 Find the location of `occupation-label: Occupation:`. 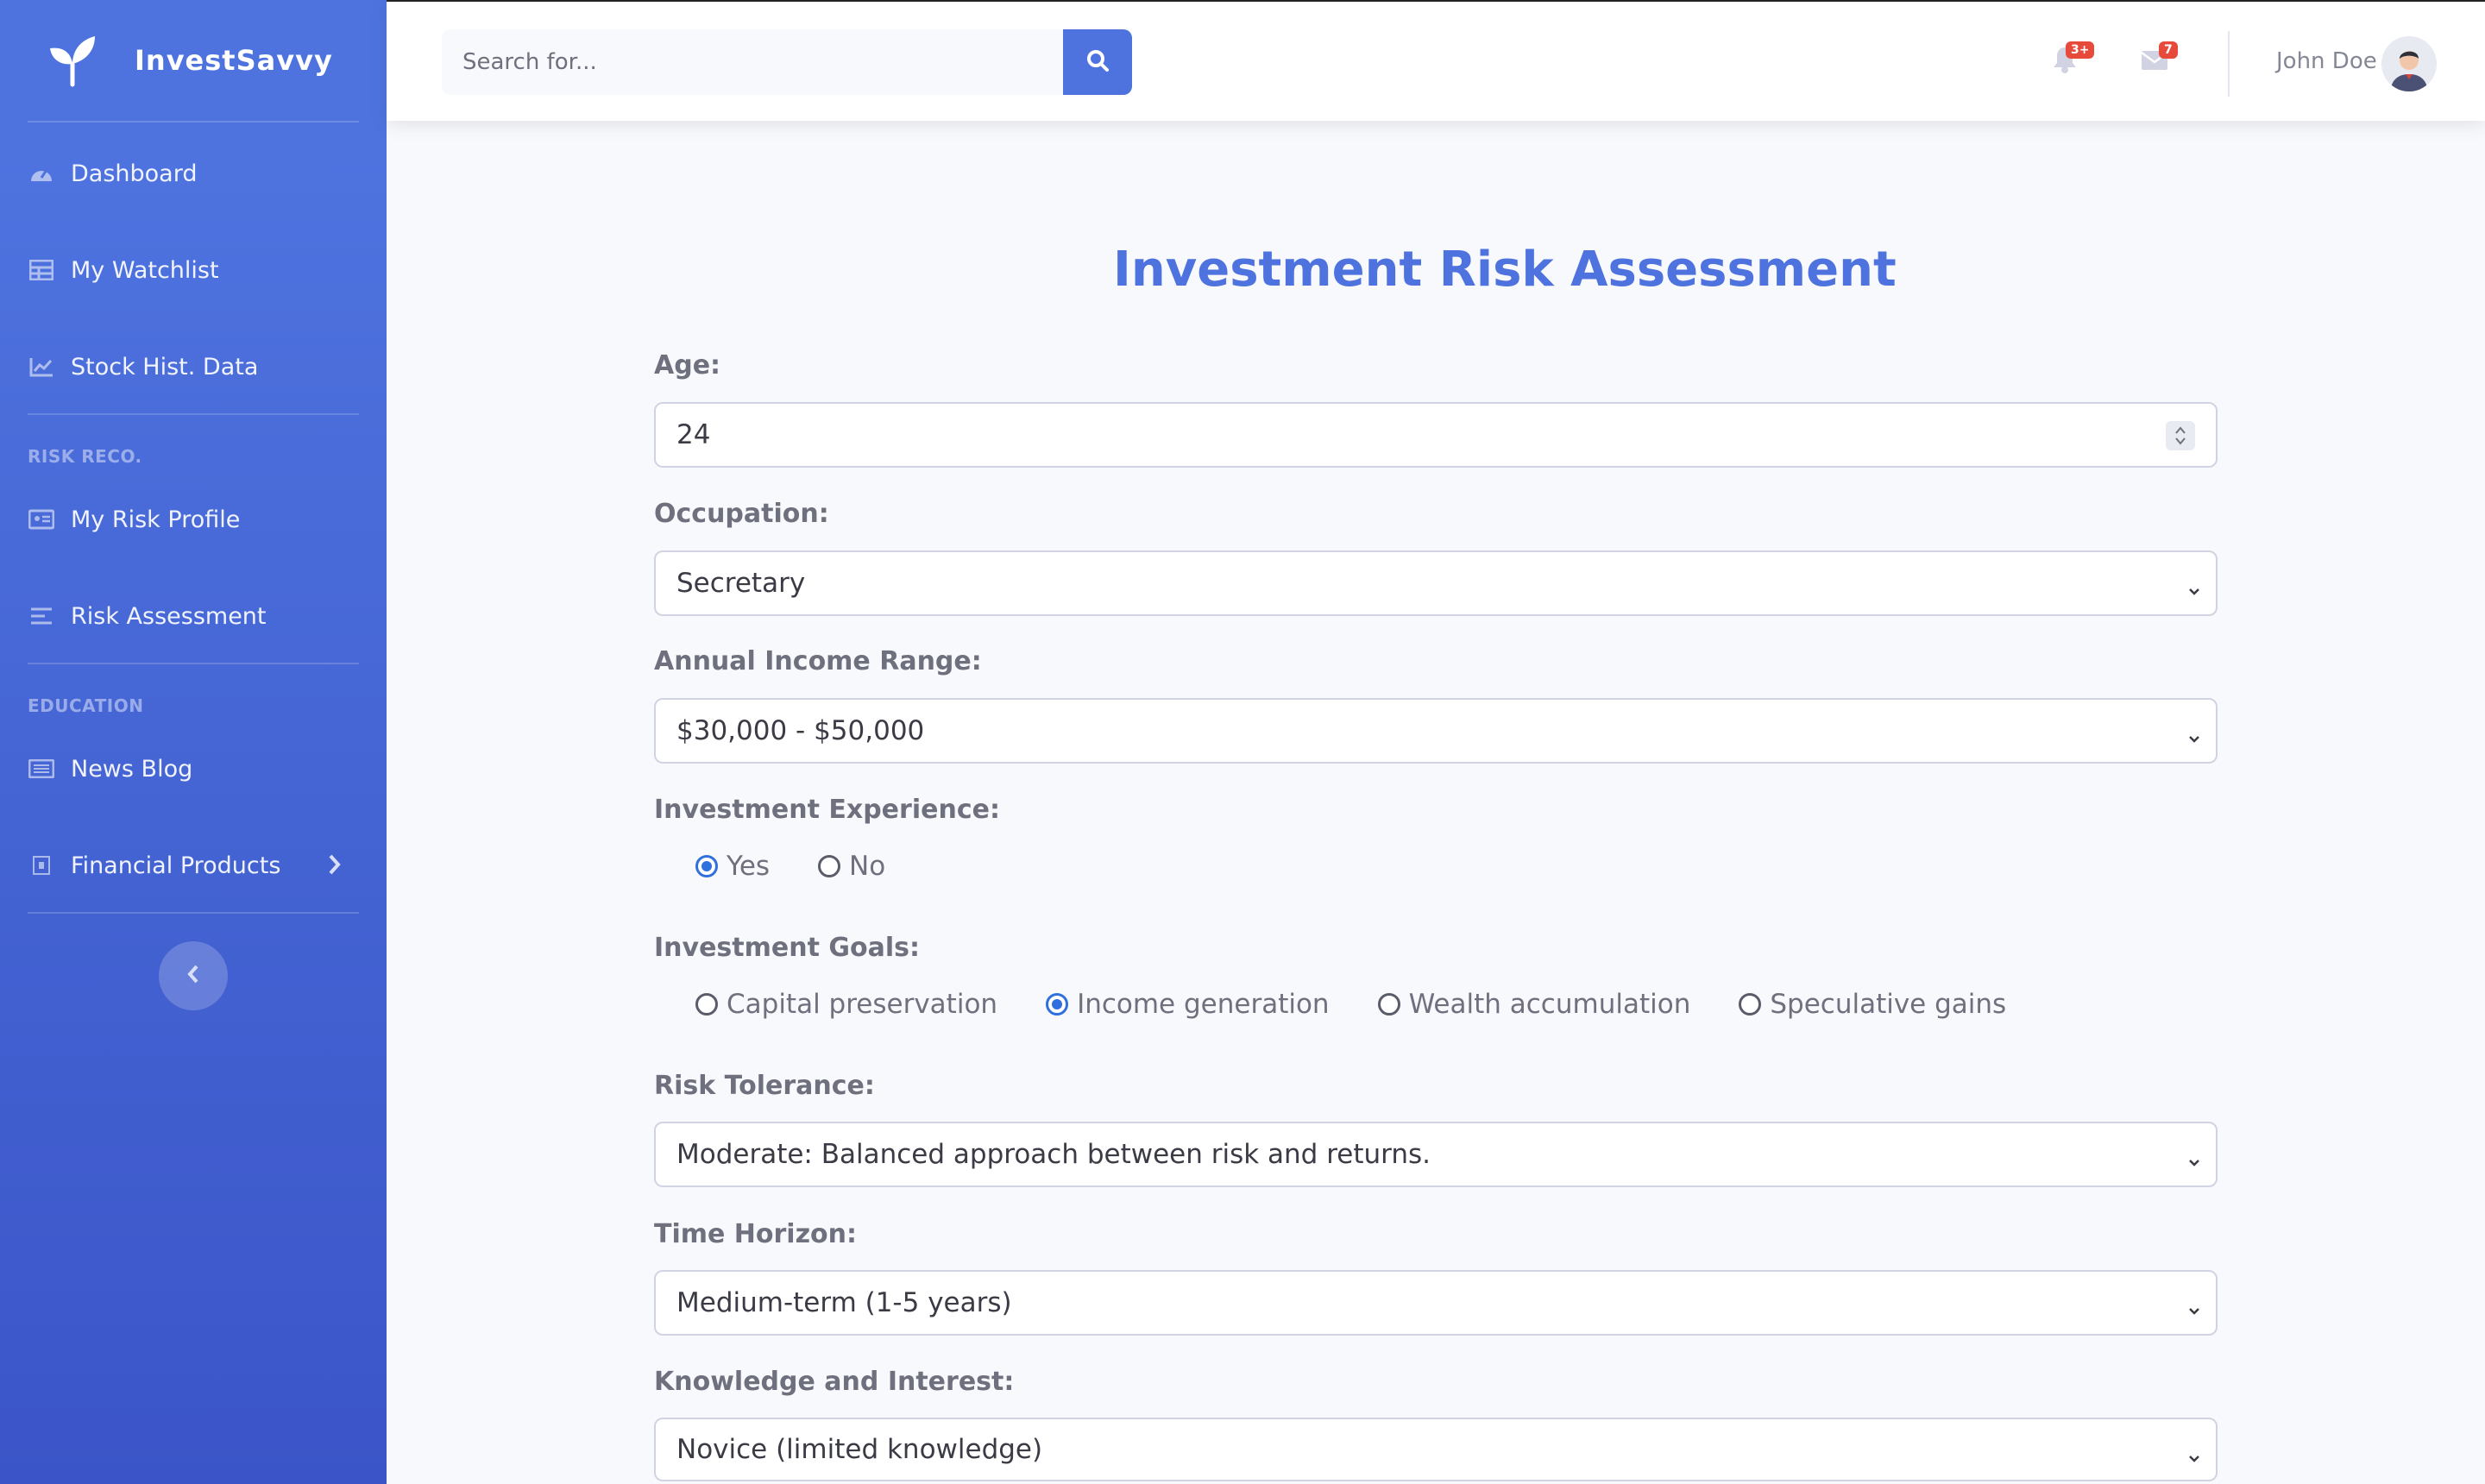

occupation-label: Occupation: is located at coordinates (741, 514).